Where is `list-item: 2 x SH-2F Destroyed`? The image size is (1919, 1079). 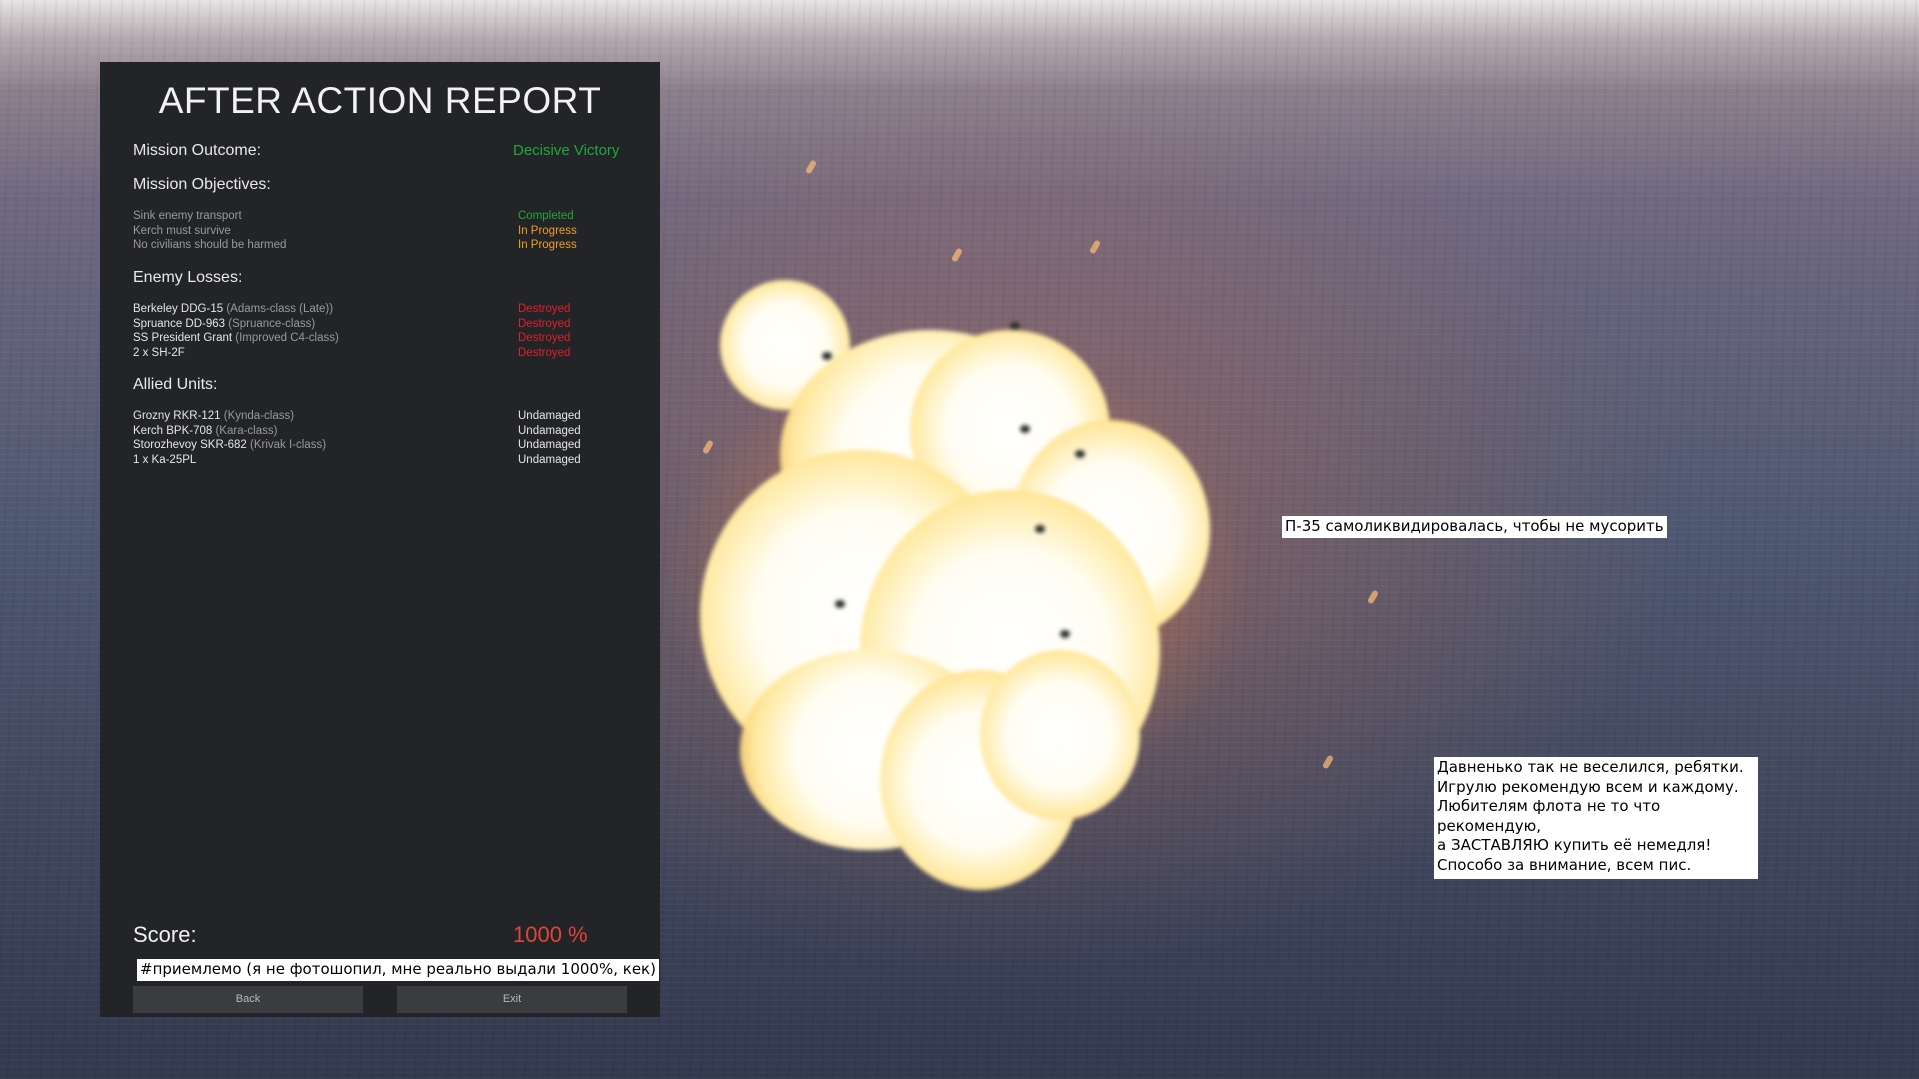
list-item: 2 x SH-2F Destroyed is located at coordinates (352, 352).